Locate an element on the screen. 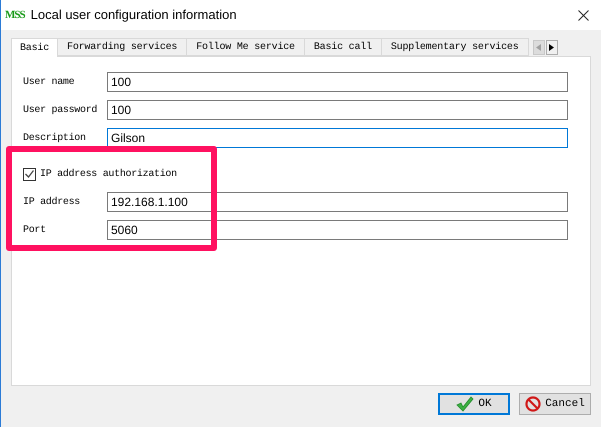 This screenshot has height=427, width=601. window-title: Local user configuration information is located at coordinates (134, 15).